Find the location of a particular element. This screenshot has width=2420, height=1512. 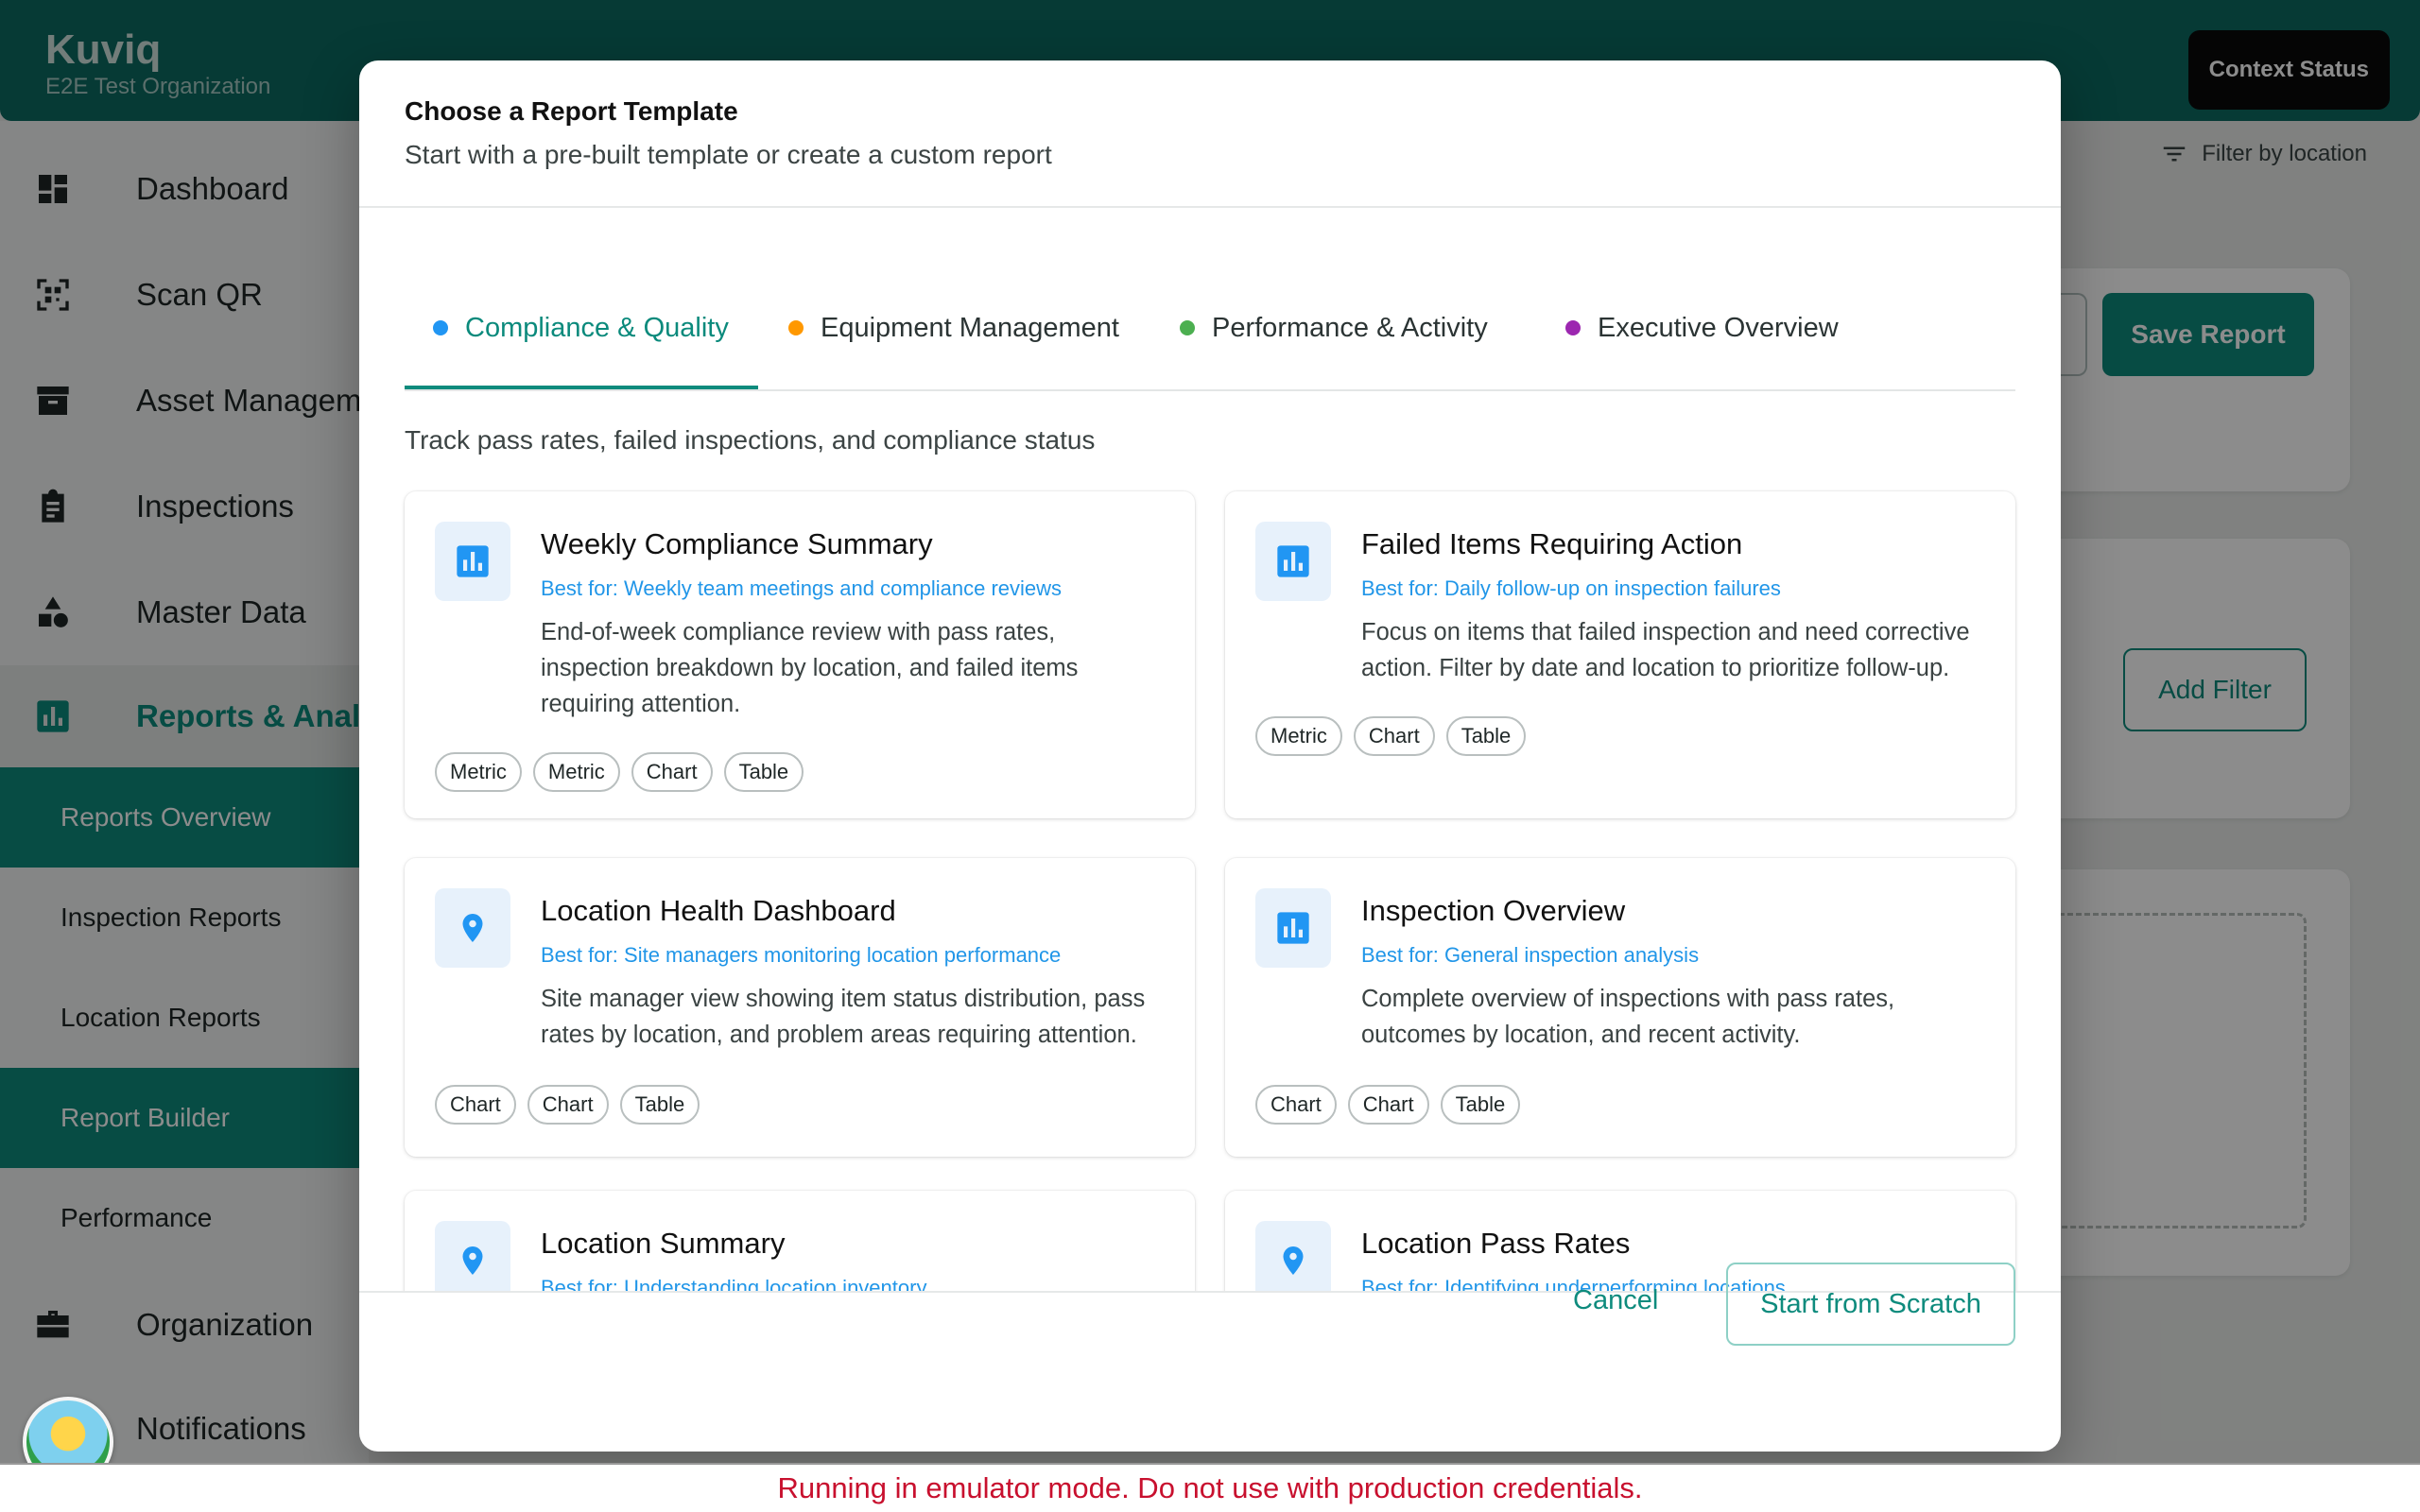

tab-compliance-quality: Compliance & Quality is located at coordinates (581, 327).